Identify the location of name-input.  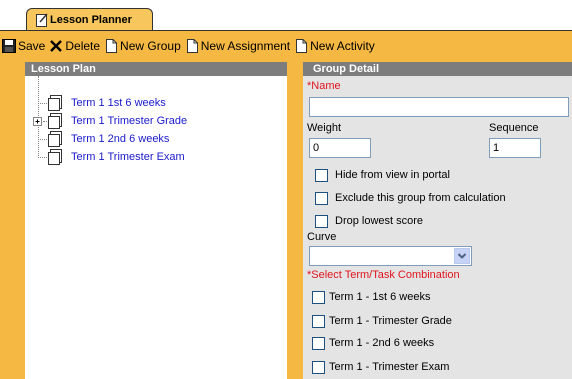
(439, 107).